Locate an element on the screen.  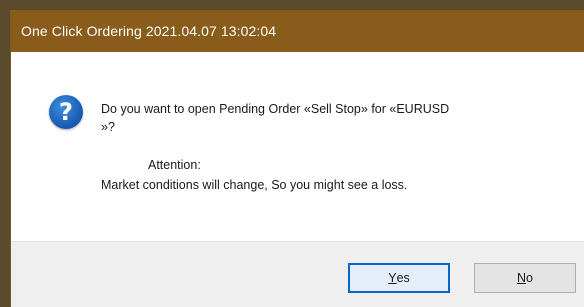
question-icon: ? is located at coordinates (66, 112).